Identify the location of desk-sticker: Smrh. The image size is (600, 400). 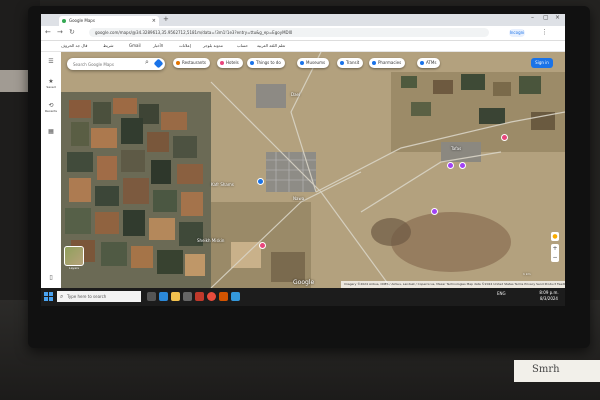
(557, 371).